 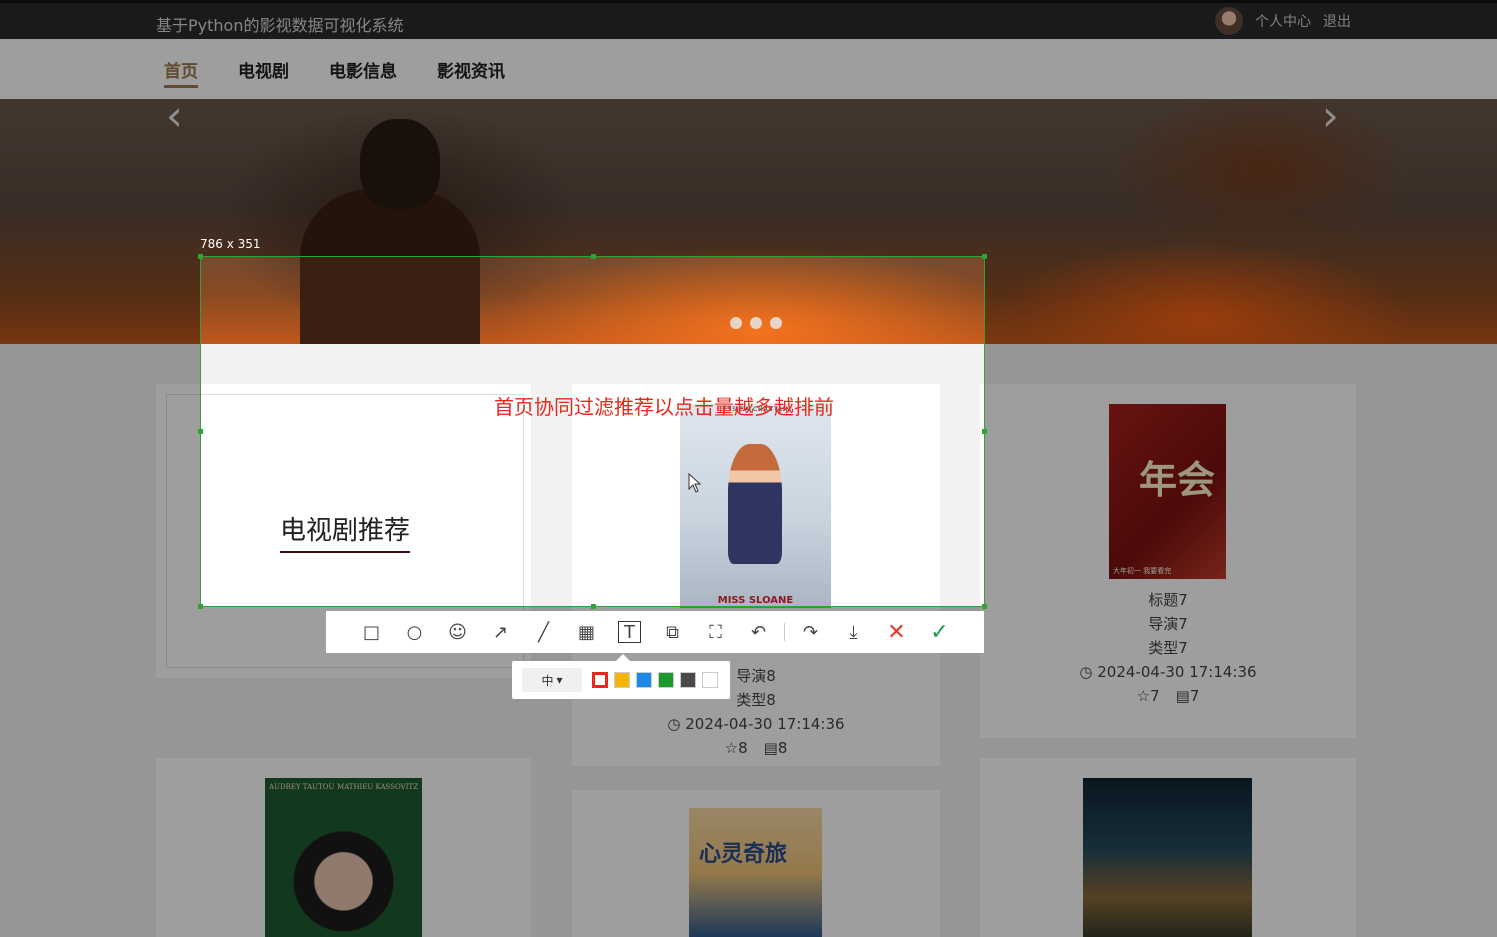 I want to click on star-icon: ☆7, so click(x=1148, y=696).